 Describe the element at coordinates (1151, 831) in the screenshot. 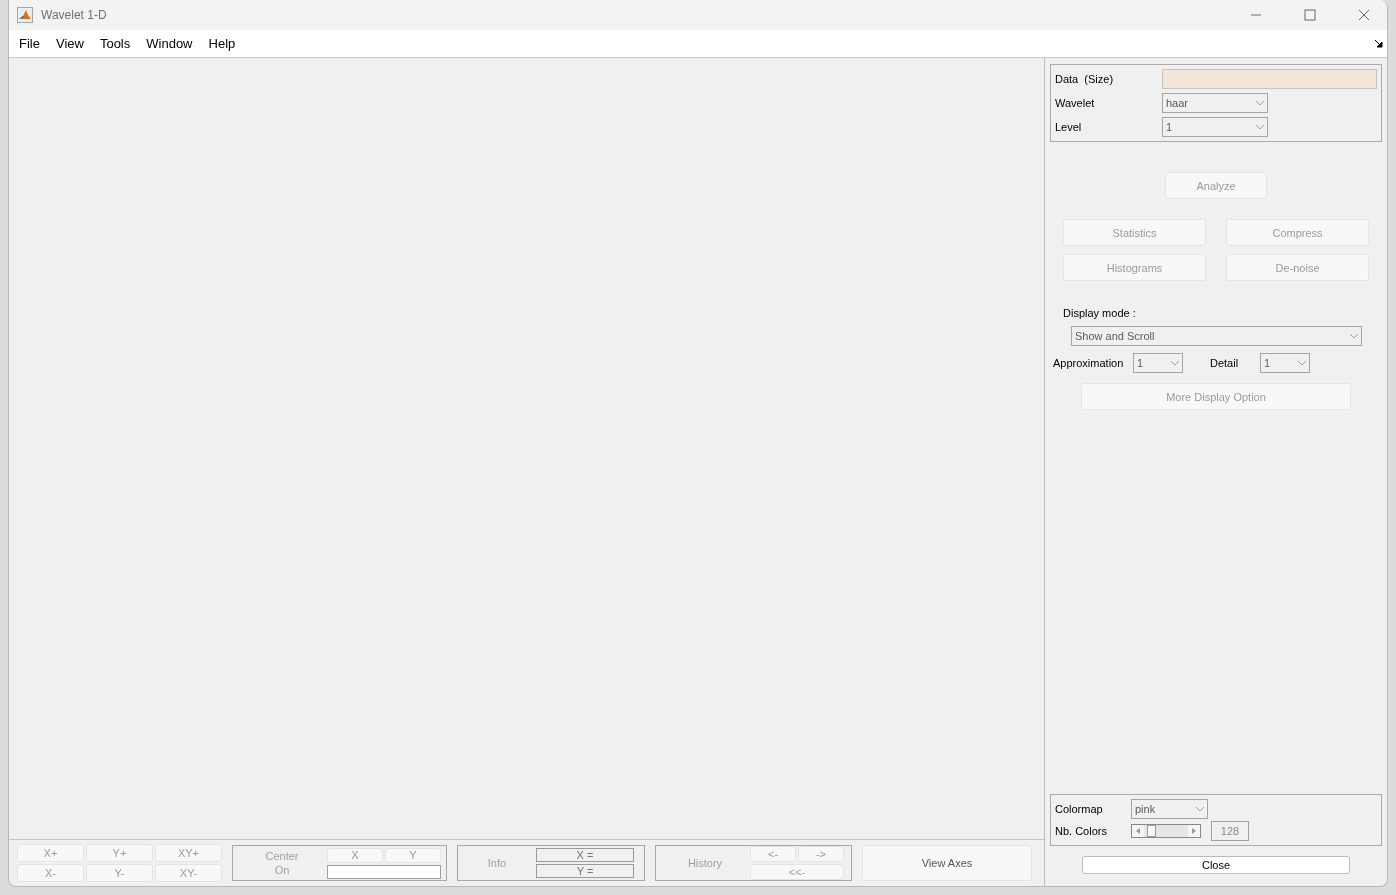

I see `slider-thumb` at that location.